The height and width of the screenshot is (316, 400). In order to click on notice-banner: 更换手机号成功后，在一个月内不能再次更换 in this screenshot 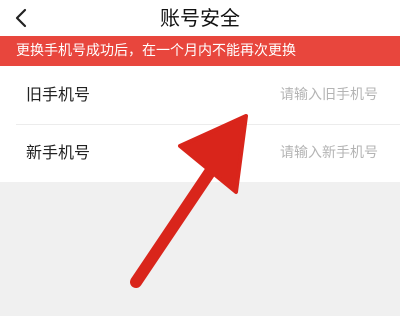, I will do `click(200, 51)`.